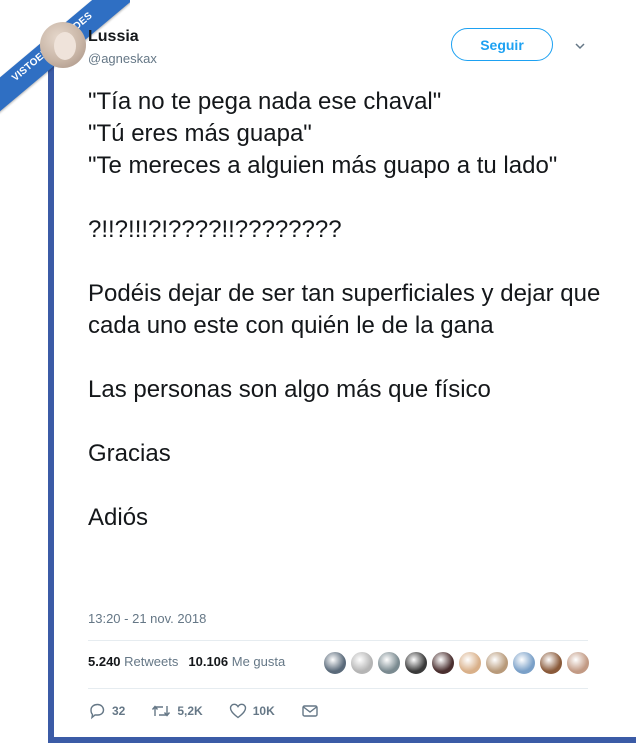  I want to click on retweets-label: Retweets, so click(151, 661).